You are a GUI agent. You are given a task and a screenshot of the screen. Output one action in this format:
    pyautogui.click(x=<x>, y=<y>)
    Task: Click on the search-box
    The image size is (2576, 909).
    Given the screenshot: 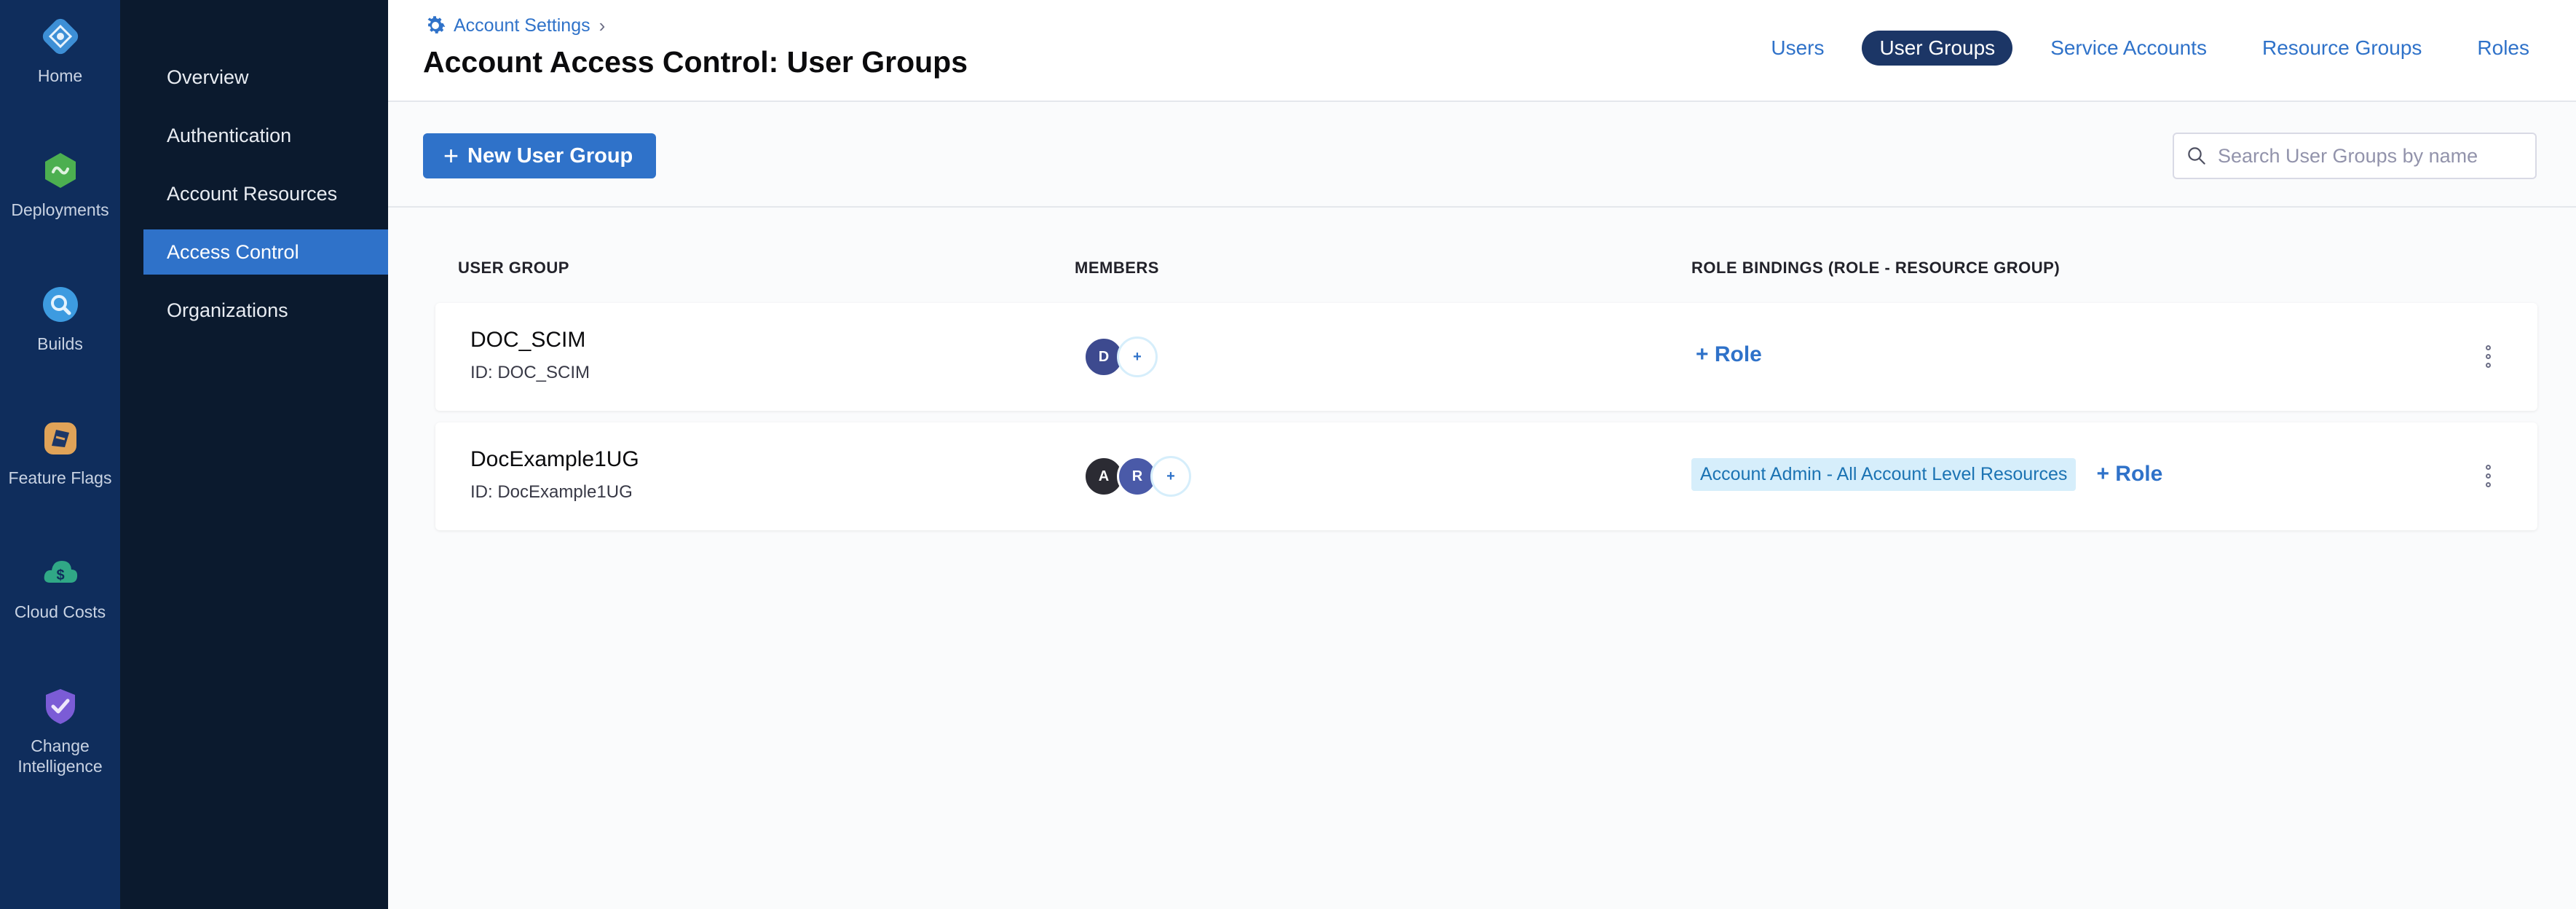 What is the action you would take?
    pyautogui.click(x=2355, y=156)
    